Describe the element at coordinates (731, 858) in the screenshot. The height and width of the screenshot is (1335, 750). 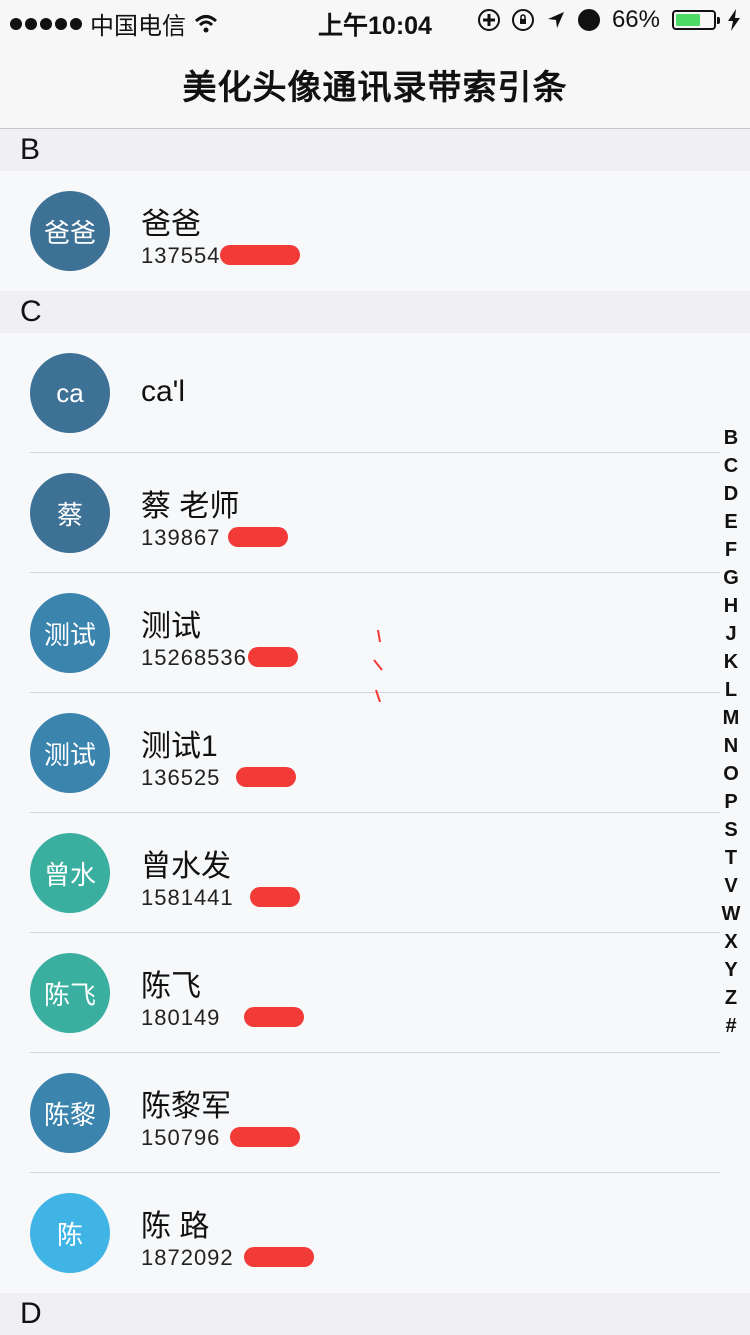
I see `index-letter-T: T` at that location.